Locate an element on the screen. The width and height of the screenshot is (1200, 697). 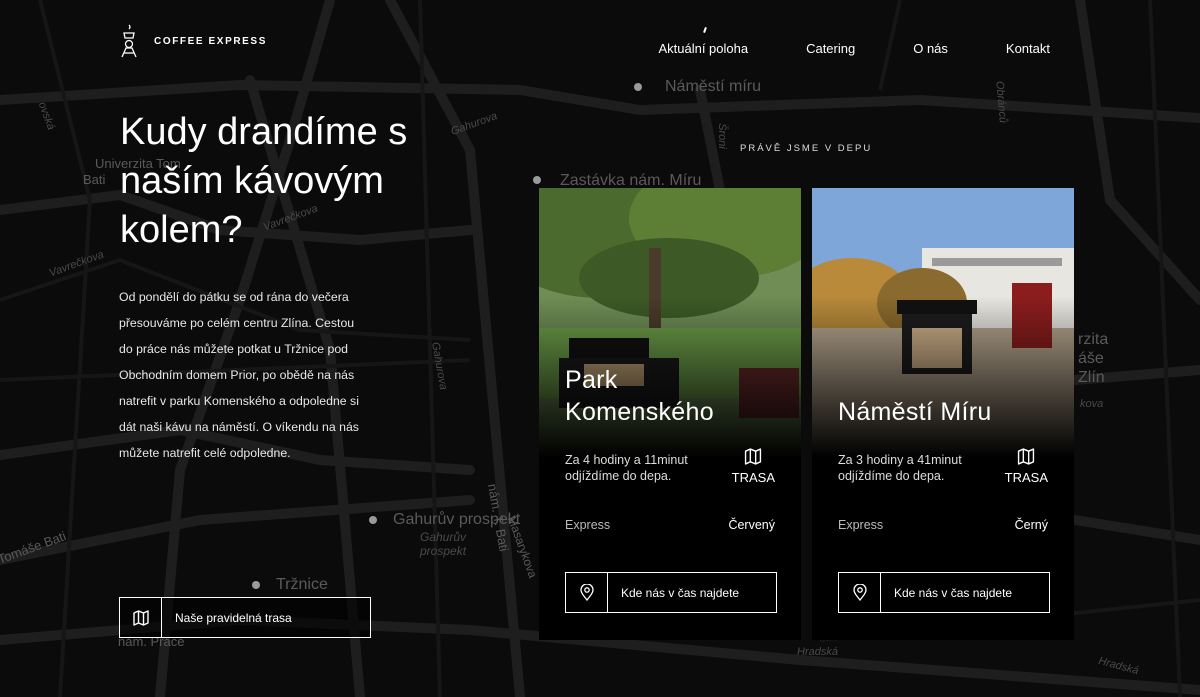
nav-item-o-nas: O nás is located at coordinates (930, 48).